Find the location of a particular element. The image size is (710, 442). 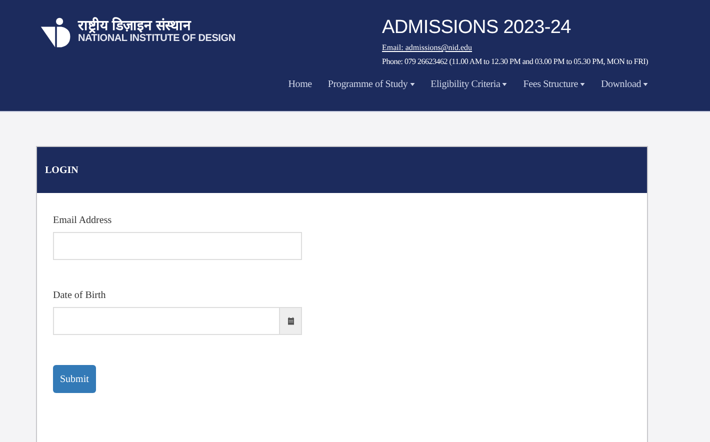

calendar-icon is located at coordinates (291, 321).